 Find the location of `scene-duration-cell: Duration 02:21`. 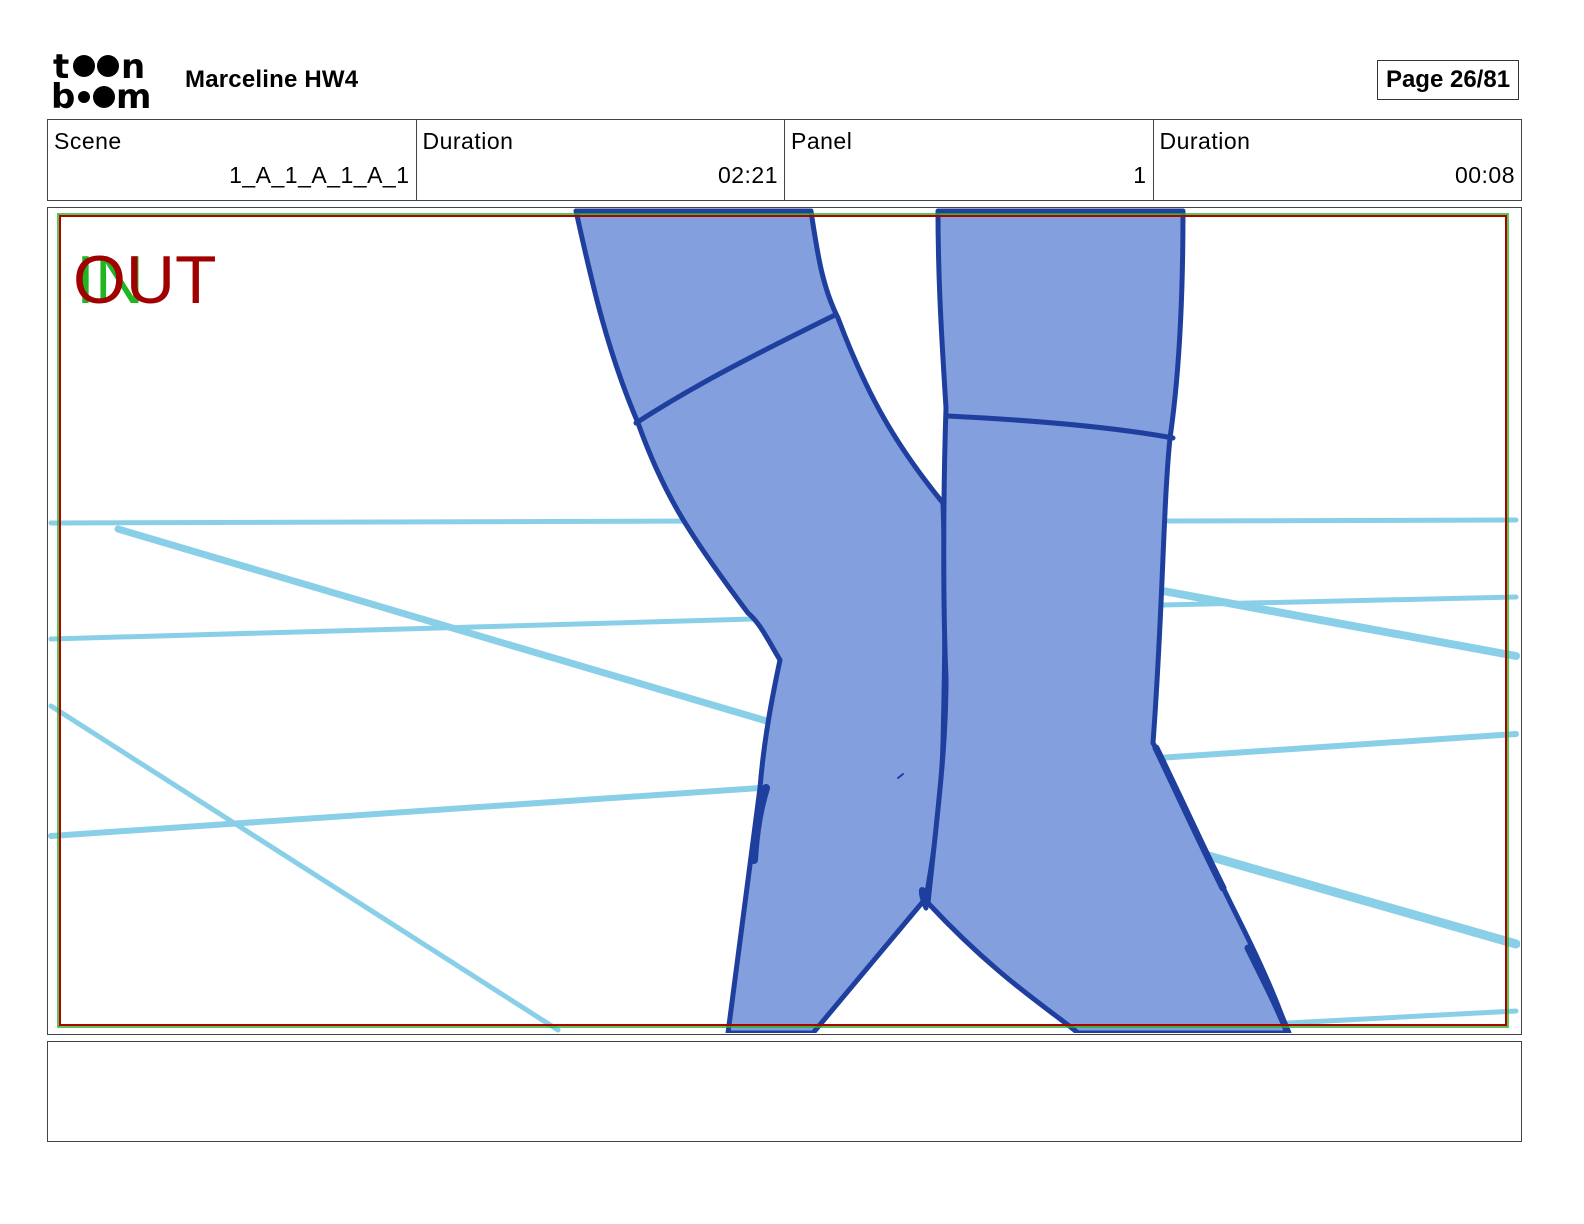

scene-duration-cell: Duration 02:21 is located at coordinates (601, 160).